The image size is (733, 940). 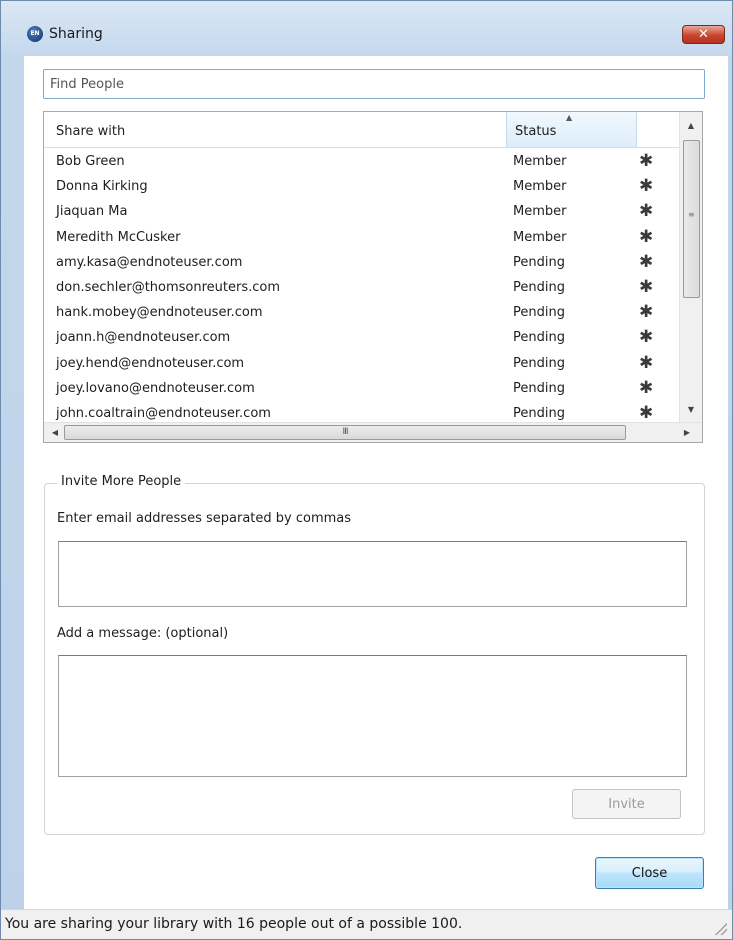 What do you see at coordinates (569, 117) in the screenshot?
I see `sort-ascending-icon: ▲` at bounding box center [569, 117].